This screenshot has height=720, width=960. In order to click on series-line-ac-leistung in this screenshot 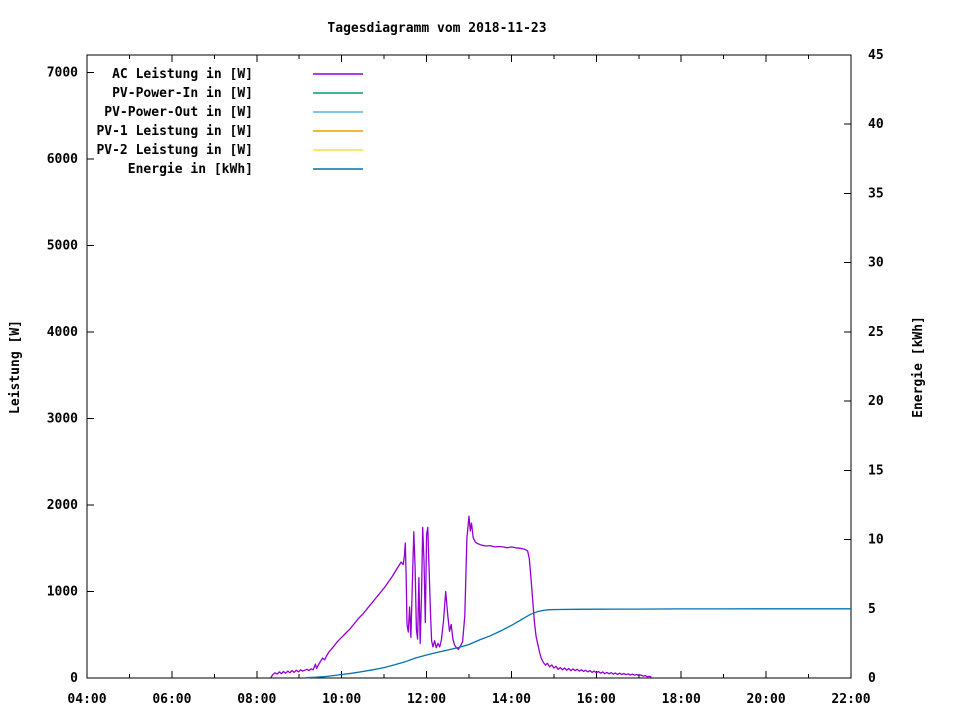, I will do `click(461, 596)`.